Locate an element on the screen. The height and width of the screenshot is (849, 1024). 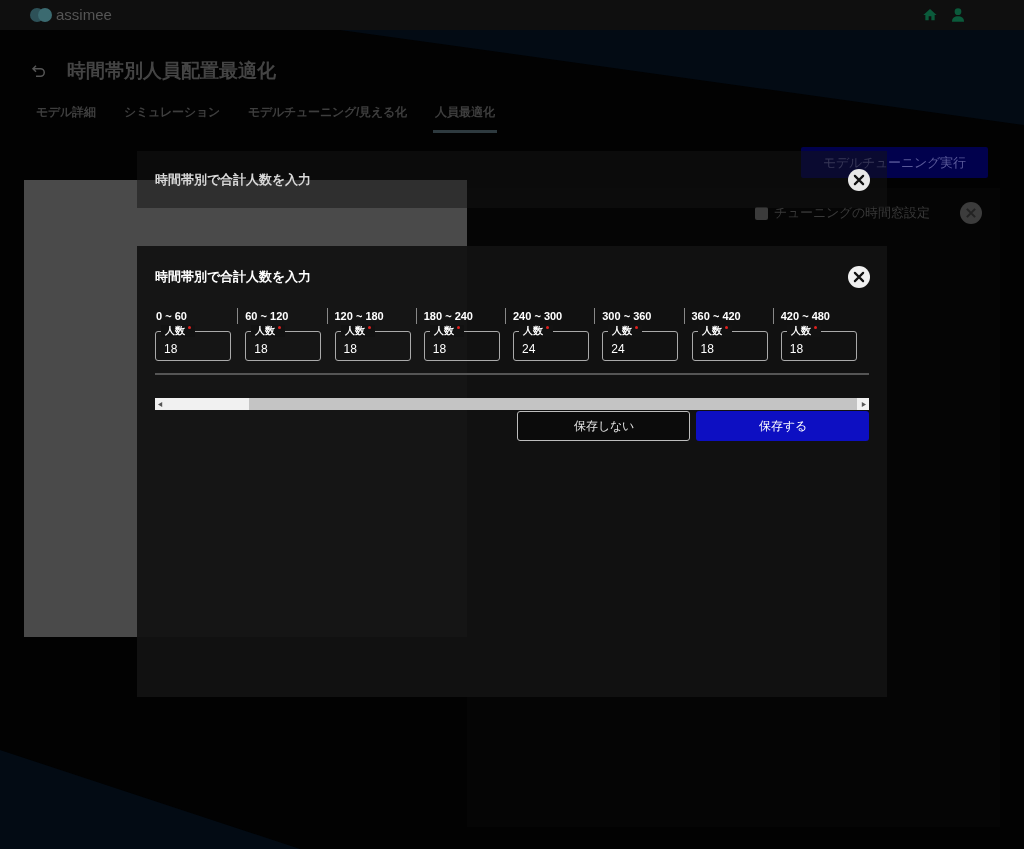
time-range-label: 180 ~ 240 is located at coordinates (448, 316).